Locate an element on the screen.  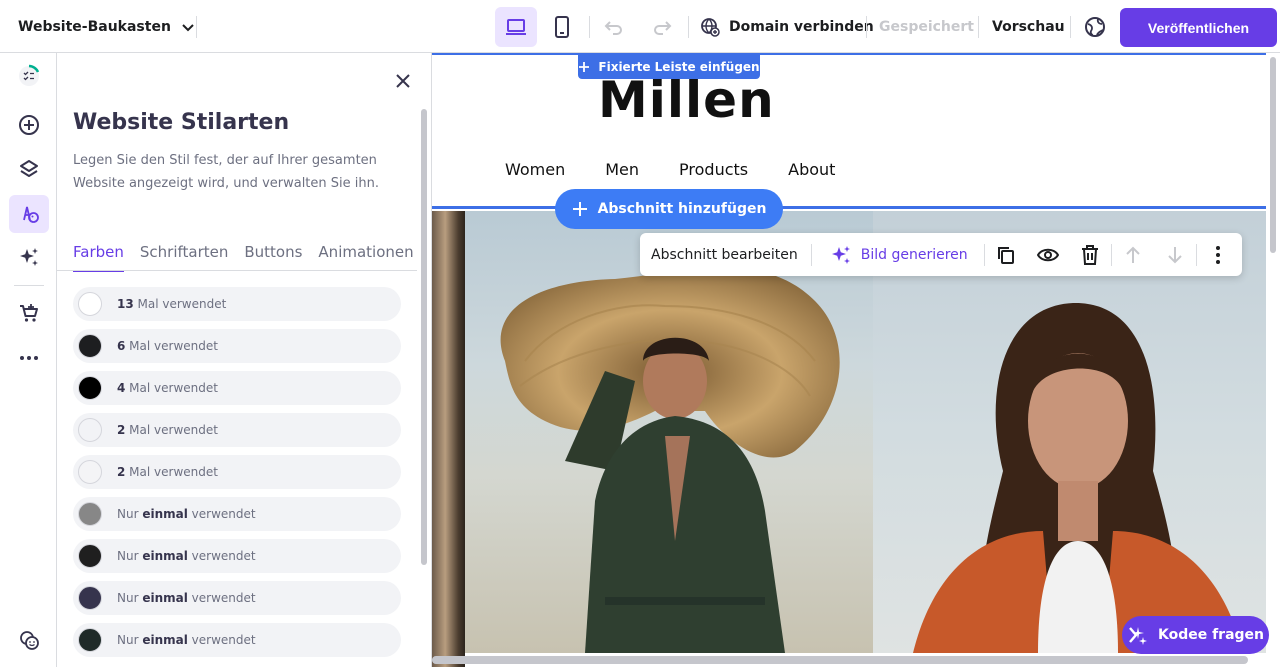
move-down-button is located at coordinates (1175, 254).